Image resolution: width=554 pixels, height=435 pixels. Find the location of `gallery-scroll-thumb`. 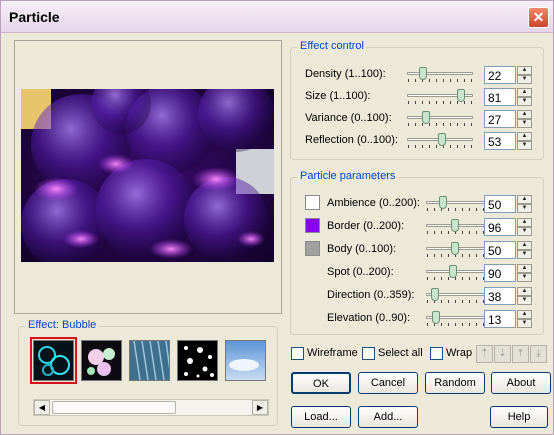

gallery-scroll-thumb is located at coordinates (114, 407).